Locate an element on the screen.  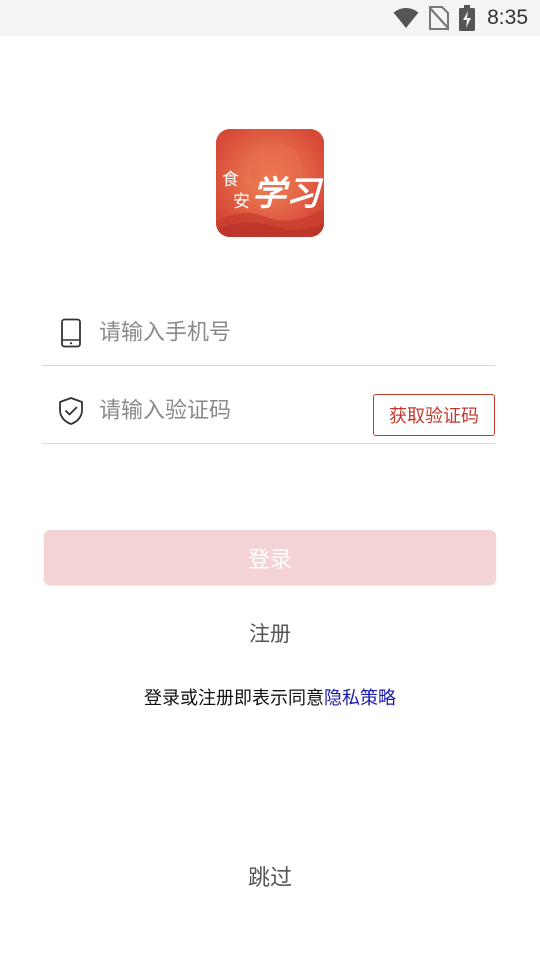
get-code-button: 获取验证码 is located at coordinates (434, 415).